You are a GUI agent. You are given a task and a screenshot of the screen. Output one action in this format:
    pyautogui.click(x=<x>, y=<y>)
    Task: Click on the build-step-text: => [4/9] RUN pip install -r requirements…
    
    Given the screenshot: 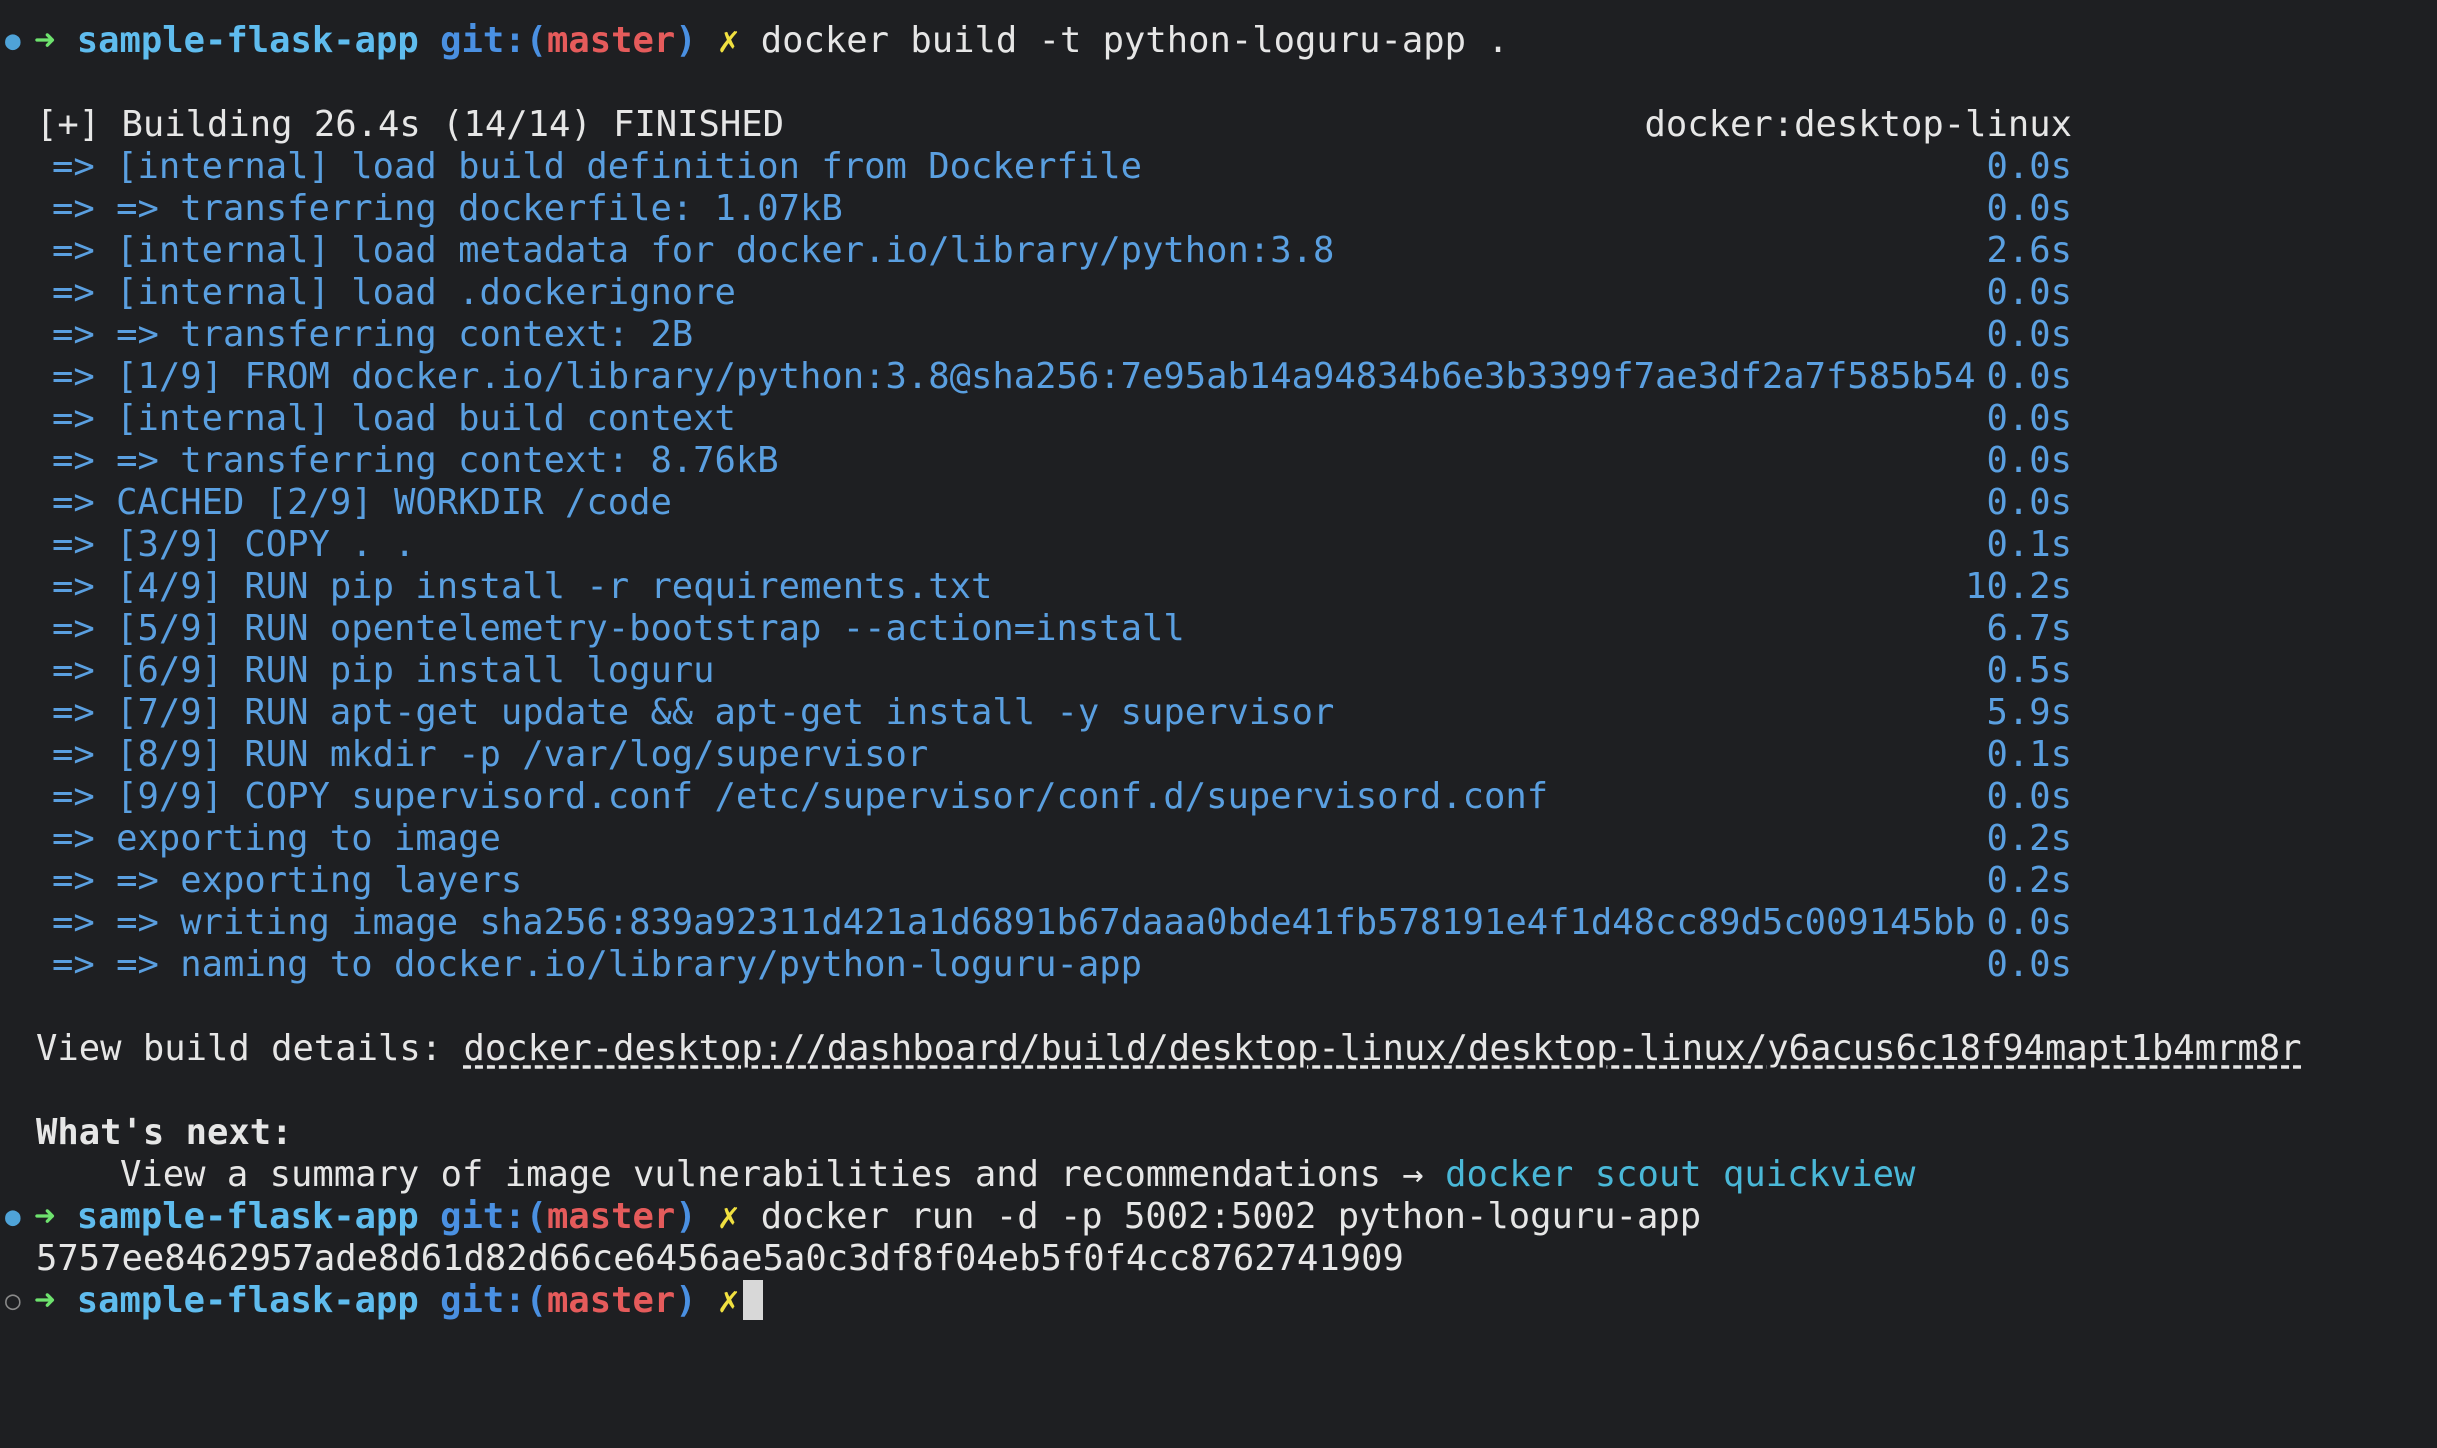 What is the action you would take?
    pyautogui.click(x=522, y=586)
    